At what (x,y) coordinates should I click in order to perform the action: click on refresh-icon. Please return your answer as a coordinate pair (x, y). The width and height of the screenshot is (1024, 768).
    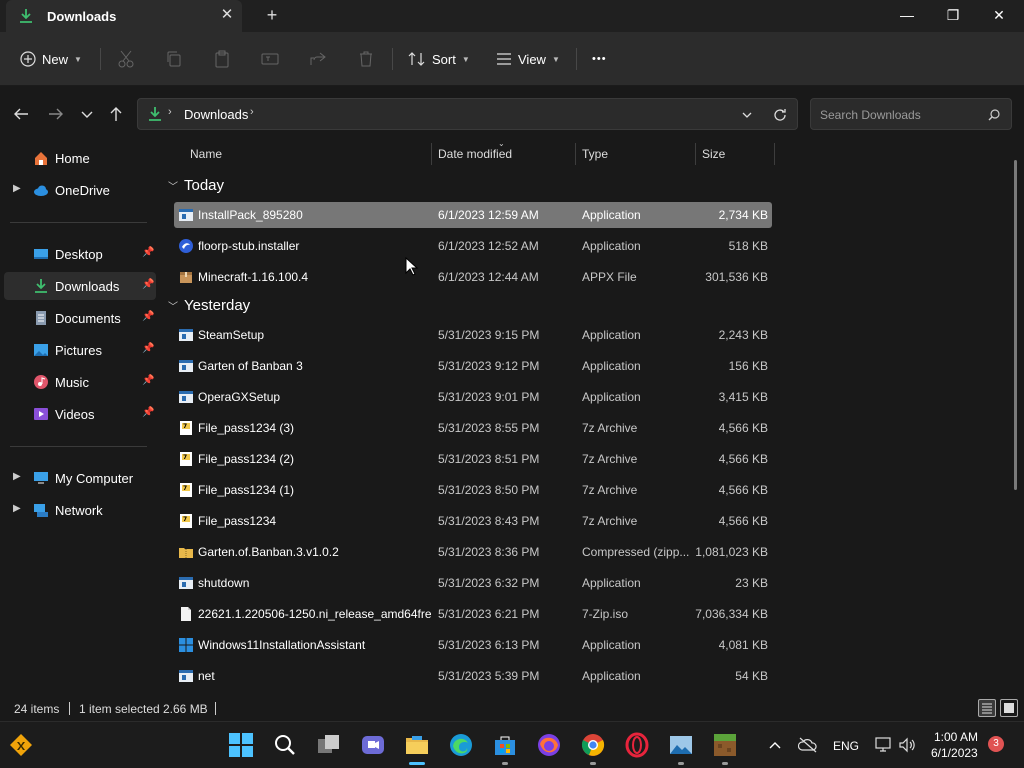
    Looking at the image, I should click on (780, 115).